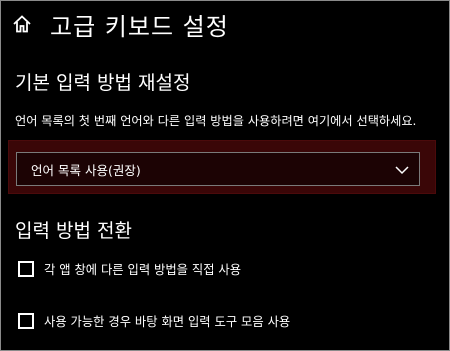 Image resolution: width=450 pixels, height=351 pixels. Describe the element at coordinates (167, 322) in the screenshot. I see `desktop-language-bar-label: 사용 가능한 경우 바탕 화면 입력 도구 모음 사용` at that location.